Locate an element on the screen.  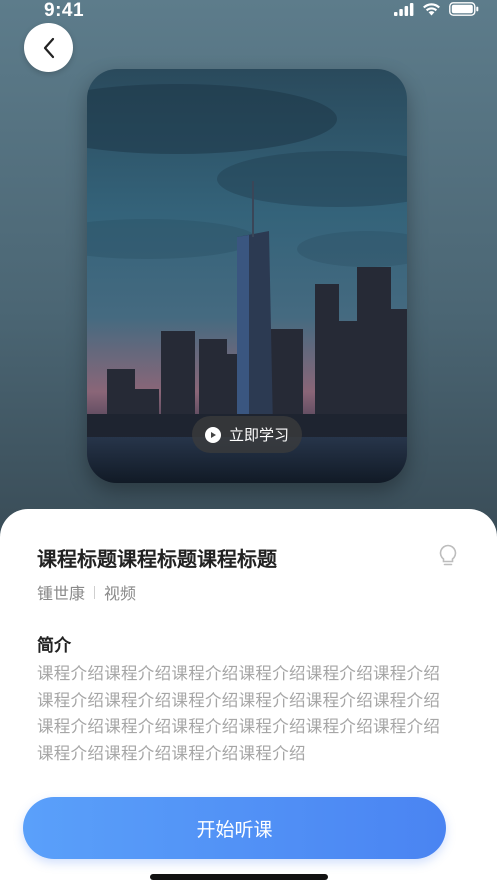
course-author: 锺世康 is located at coordinates (61, 593).